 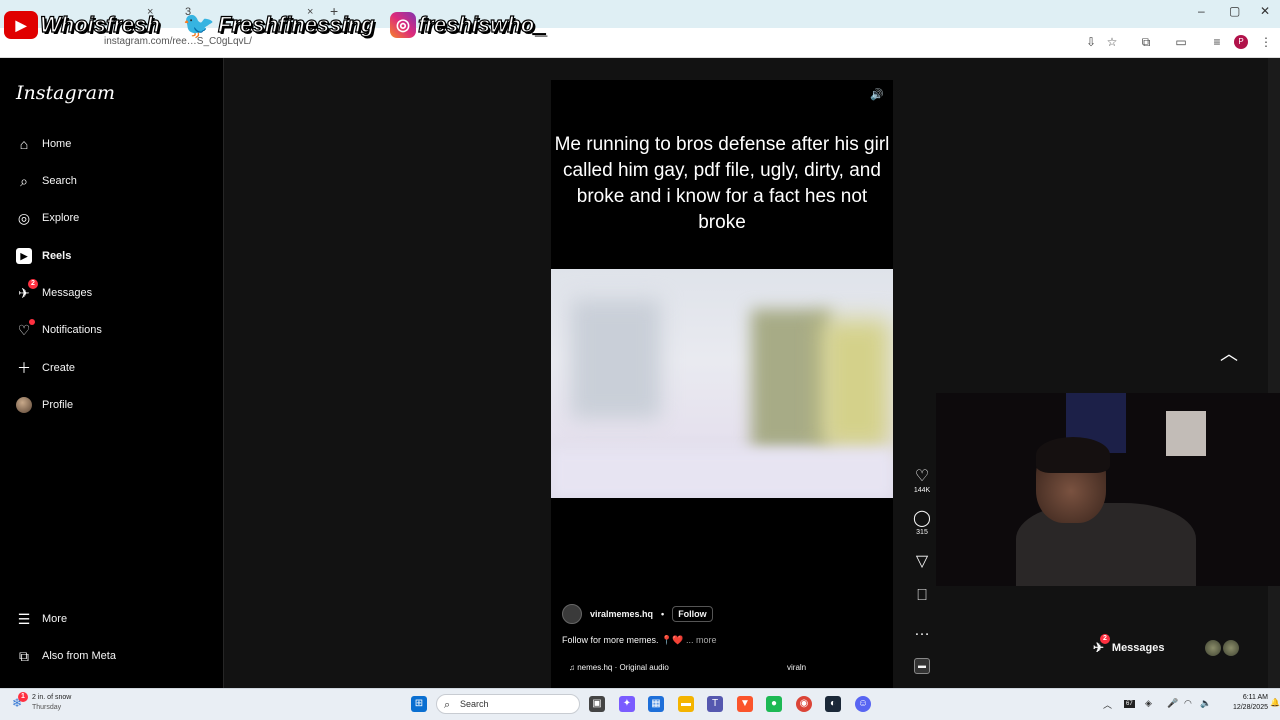 What do you see at coordinates (922, 481) in the screenshot?
I see `like-button: ♡ 144K` at bounding box center [922, 481].